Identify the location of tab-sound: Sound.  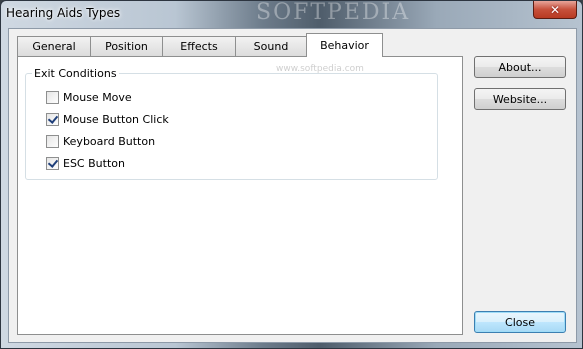
(271, 46).